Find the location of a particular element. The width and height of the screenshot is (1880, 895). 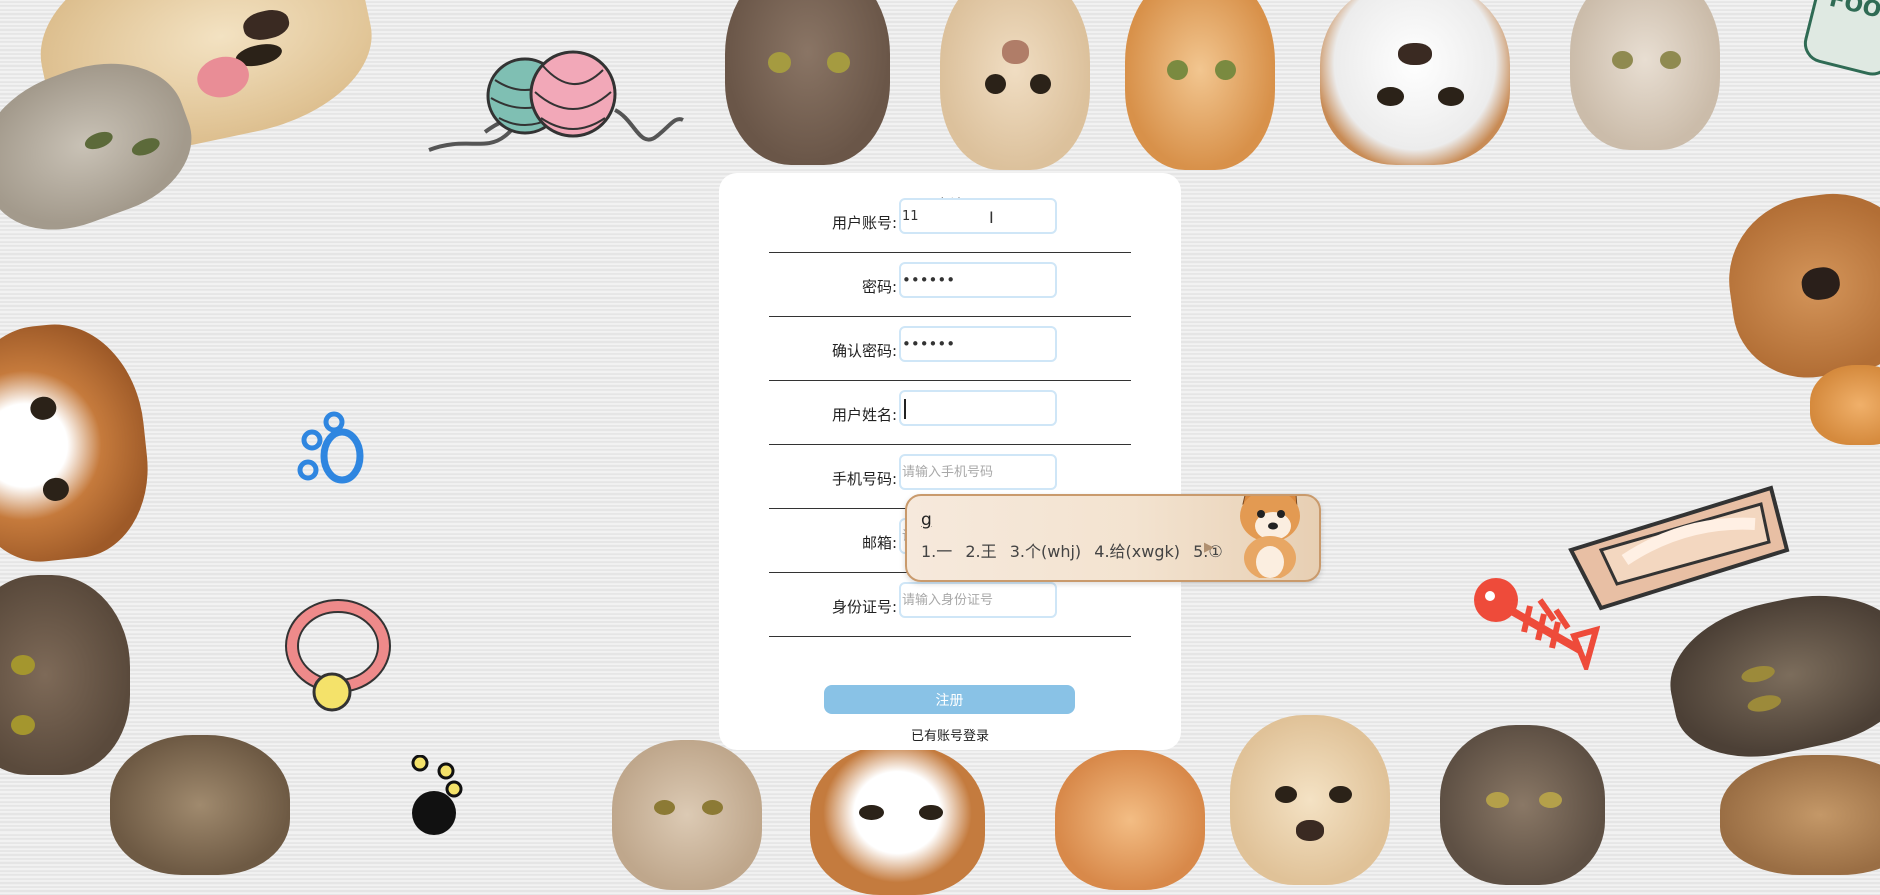

register-button: 注册 is located at coordinates (949, 699).